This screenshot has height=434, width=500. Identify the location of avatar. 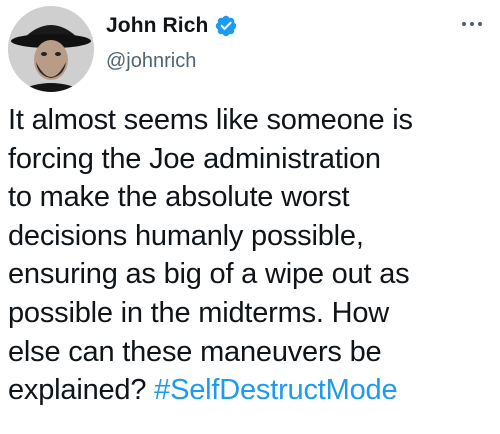
(51, 49).